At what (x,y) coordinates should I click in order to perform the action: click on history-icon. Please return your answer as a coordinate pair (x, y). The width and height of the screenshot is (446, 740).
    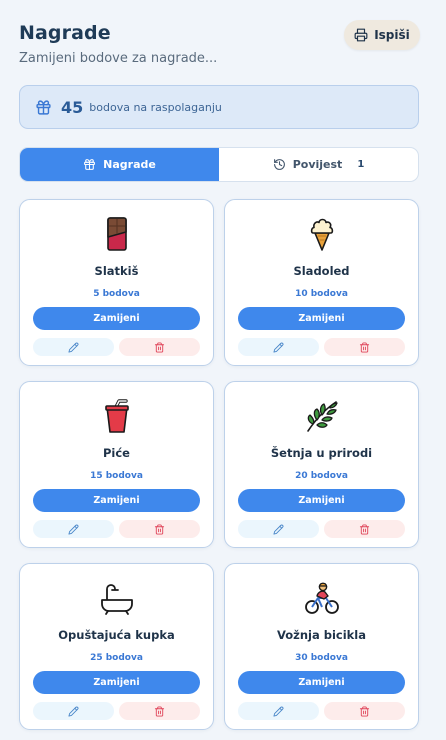
    Looking at the image, I should click on (279, 164).